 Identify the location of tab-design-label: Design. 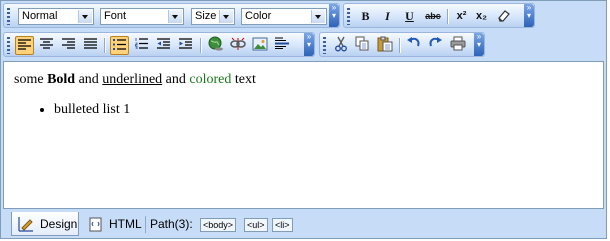
(59, 224).